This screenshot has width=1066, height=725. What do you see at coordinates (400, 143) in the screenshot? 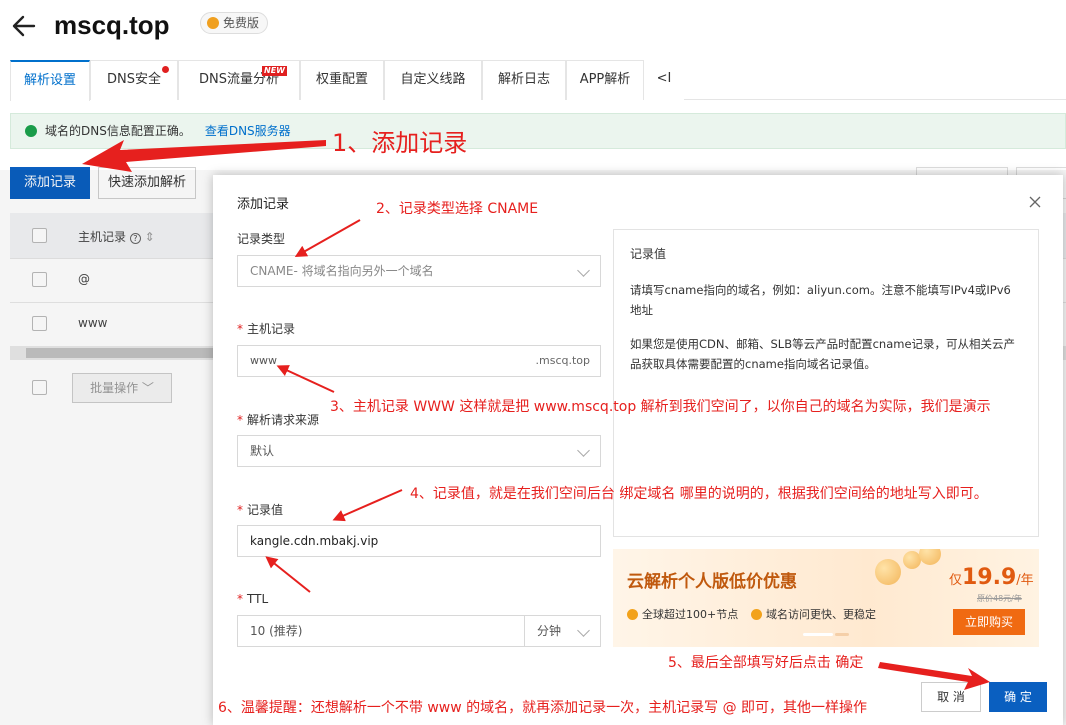
I see `annotation-1: 1、添加记录` at bounding box center [400, 143].